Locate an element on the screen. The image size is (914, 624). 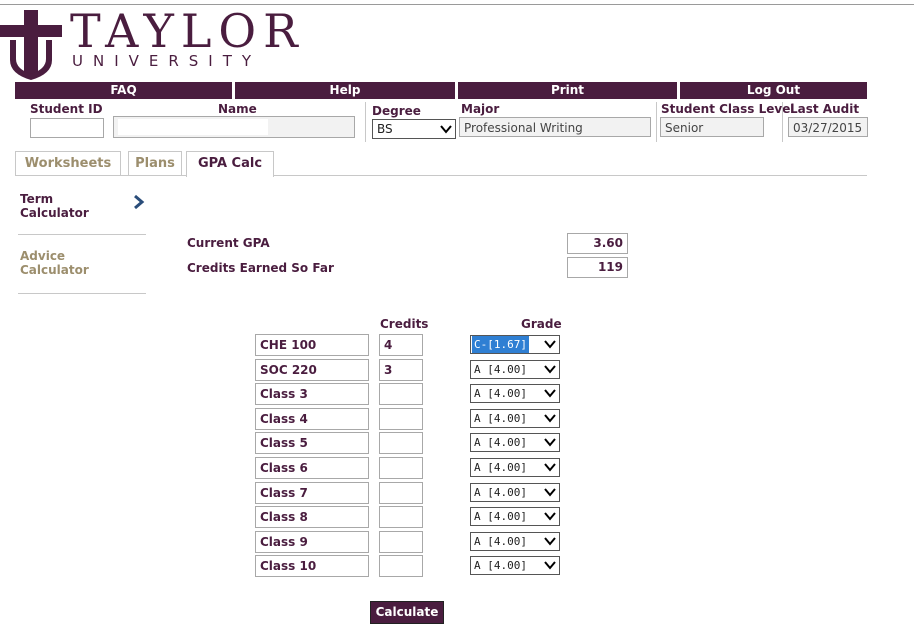
class-level-label: Student Class Level is located at coordinates (728, 109).